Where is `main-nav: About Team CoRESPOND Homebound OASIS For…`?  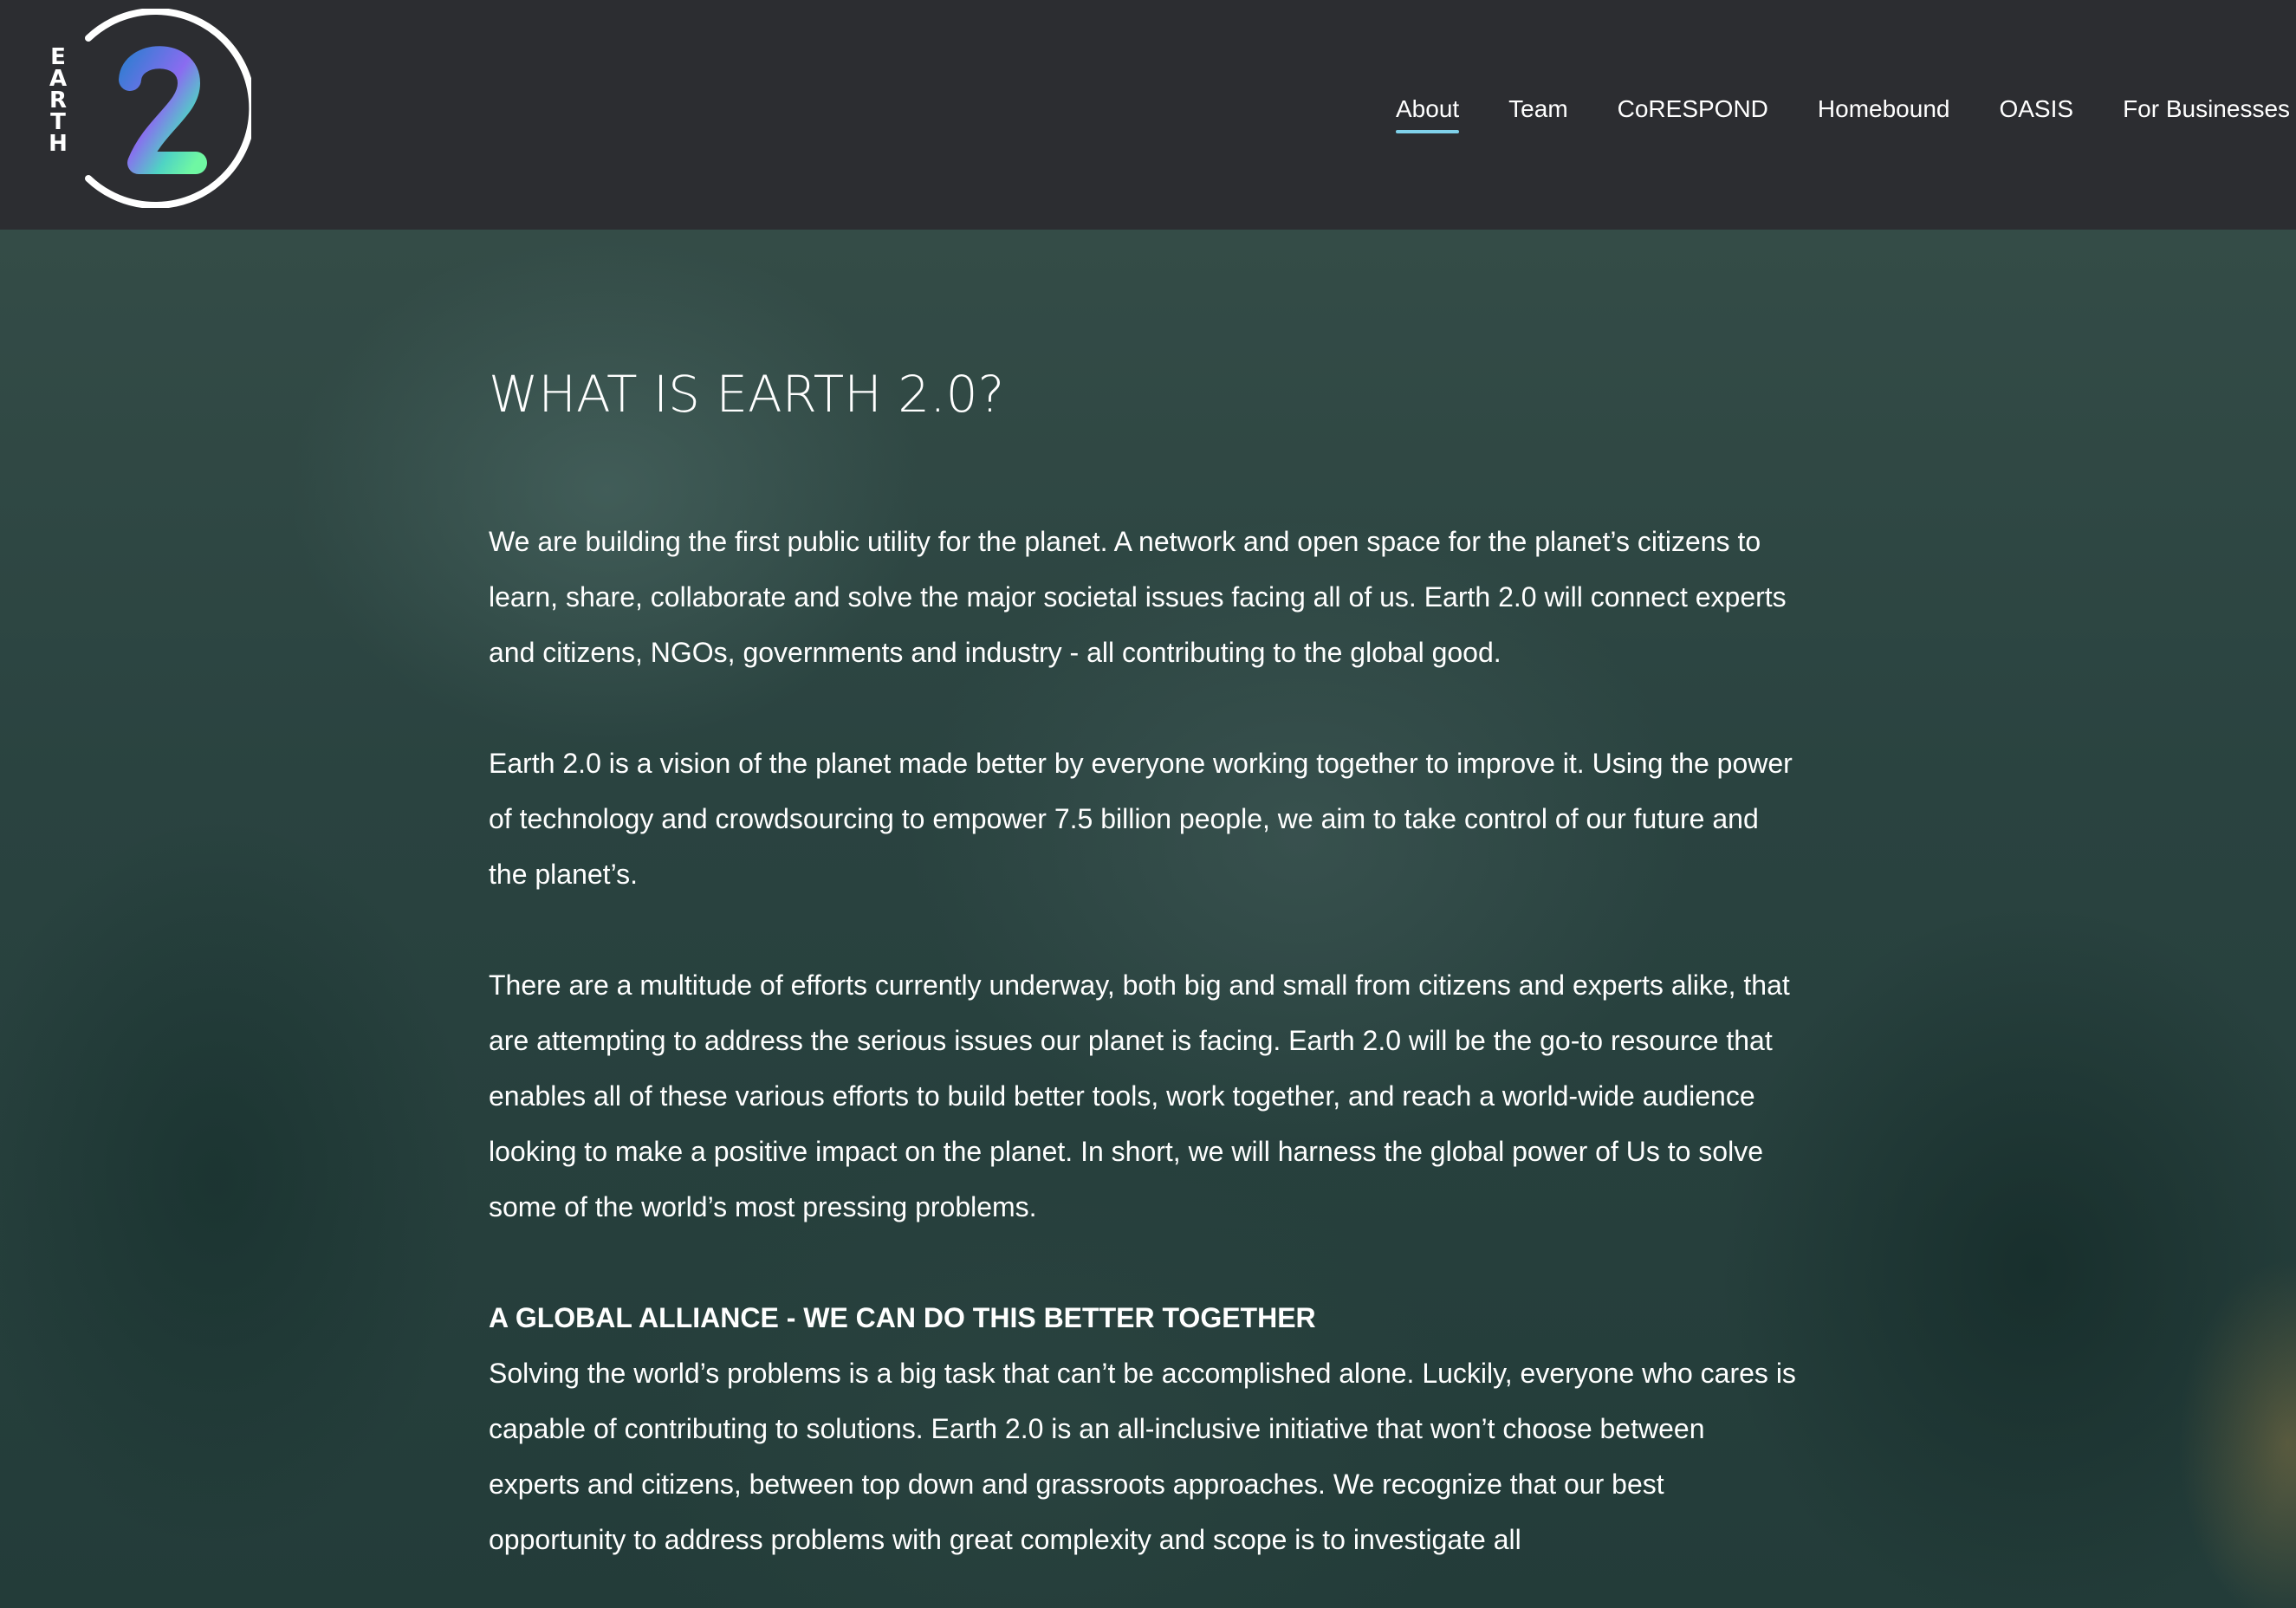 main-nav: About Team CoRESPOND Homebound OASIS For… is located at coordinates (1846, 114).